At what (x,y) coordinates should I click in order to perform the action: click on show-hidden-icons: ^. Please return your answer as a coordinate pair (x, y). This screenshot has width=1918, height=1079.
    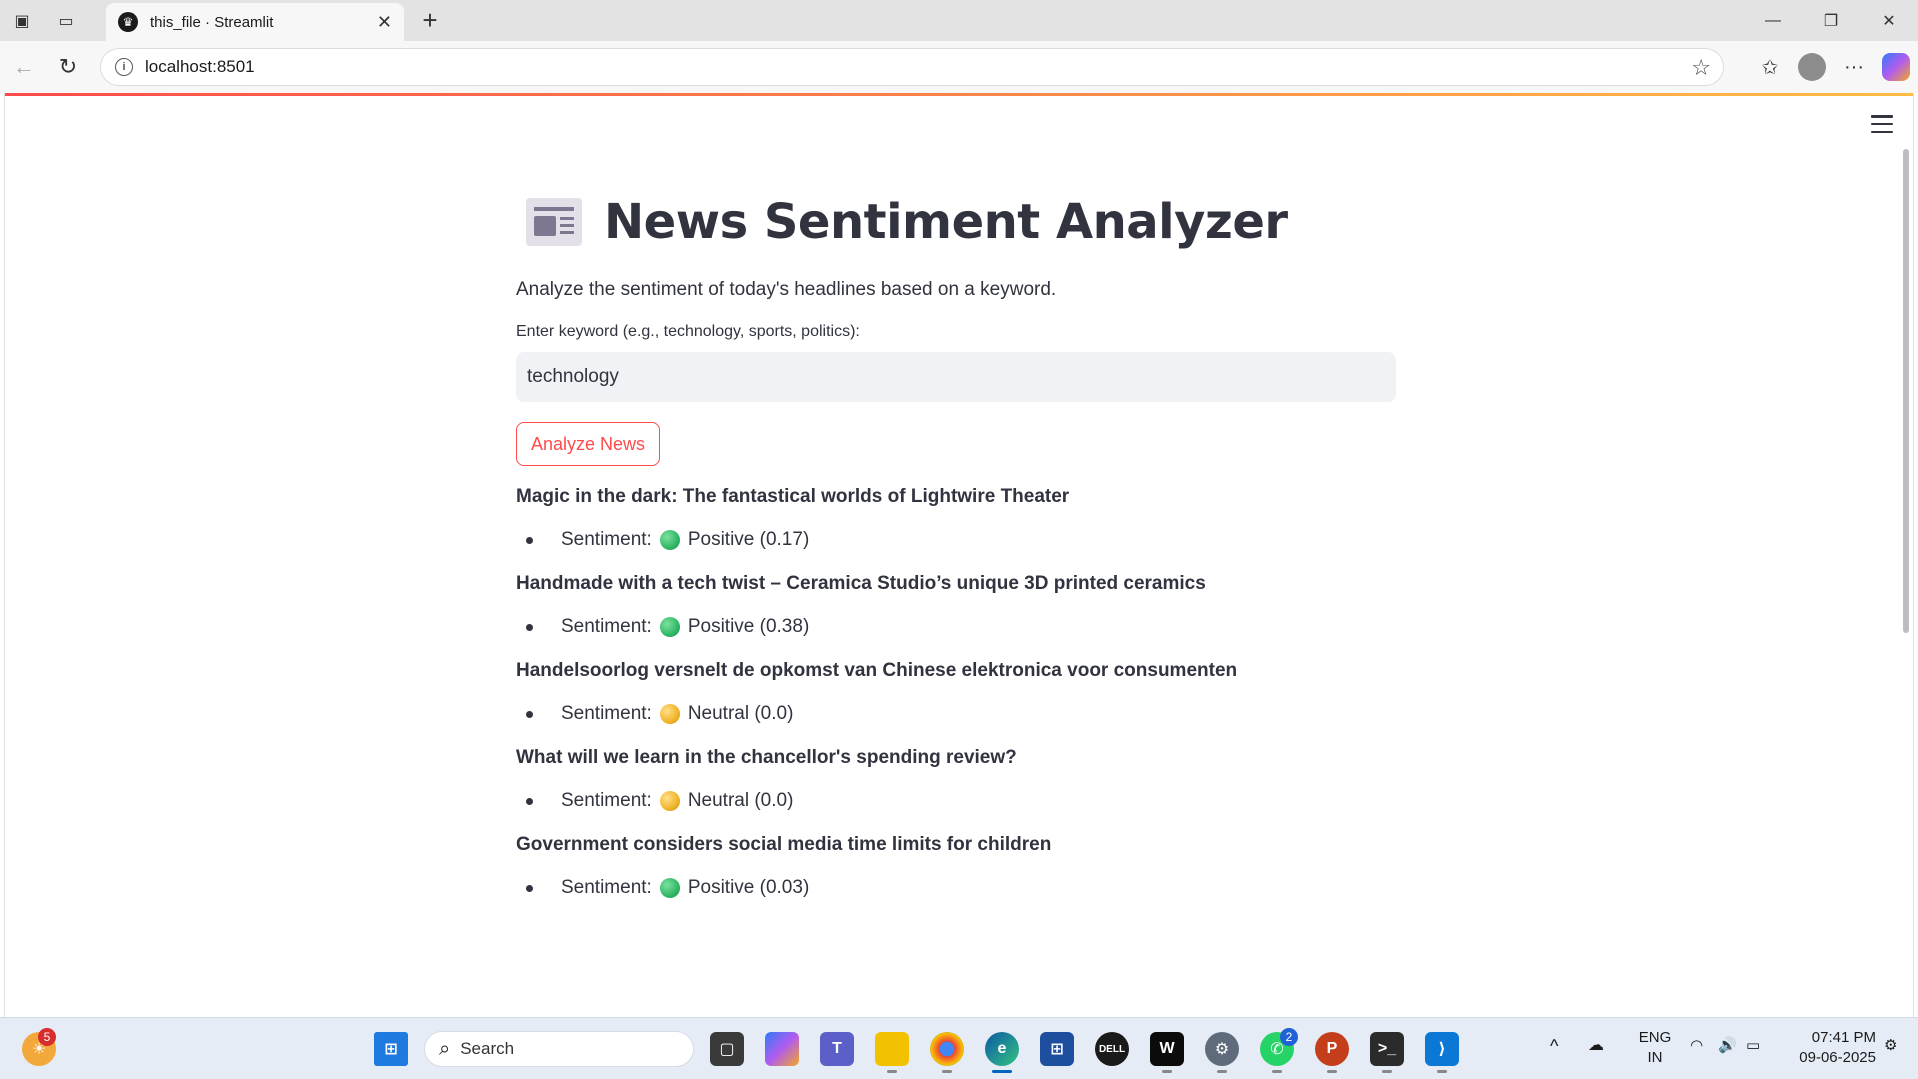
    Looking at the image, I should click on (1554, 1046).